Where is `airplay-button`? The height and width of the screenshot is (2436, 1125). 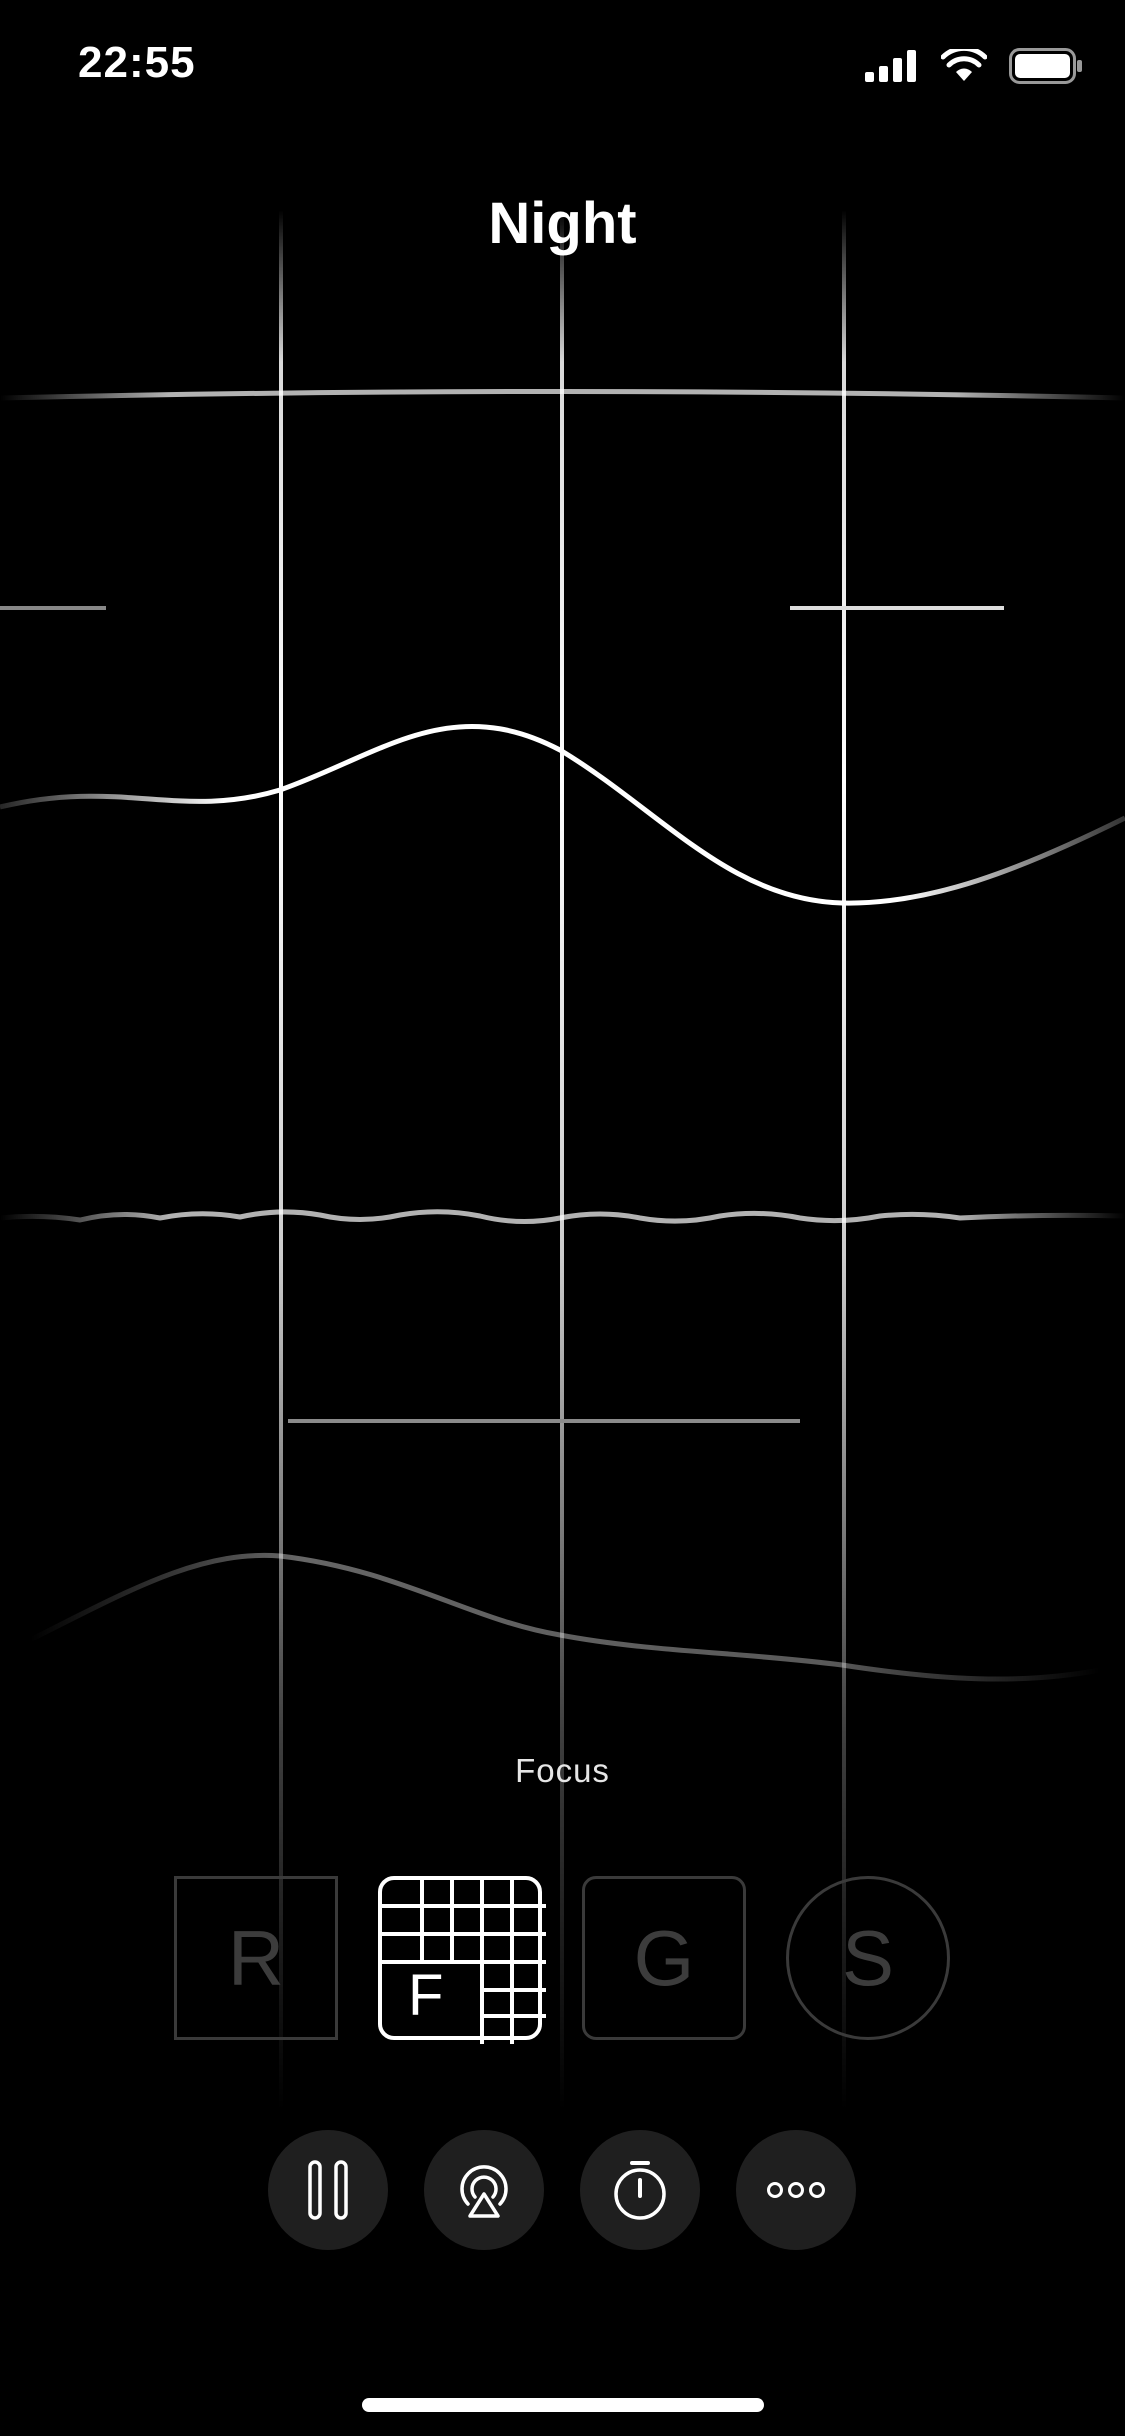
airplay-button is located at coordinates (484, 2190).